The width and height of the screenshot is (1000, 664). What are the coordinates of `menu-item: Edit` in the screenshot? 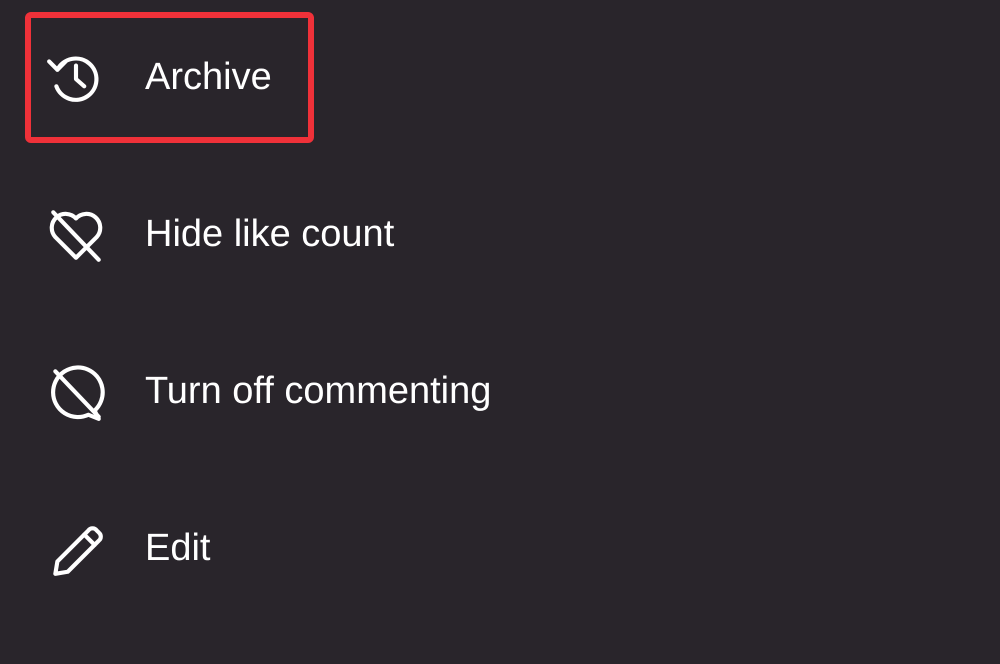 It's located at (138, 548).